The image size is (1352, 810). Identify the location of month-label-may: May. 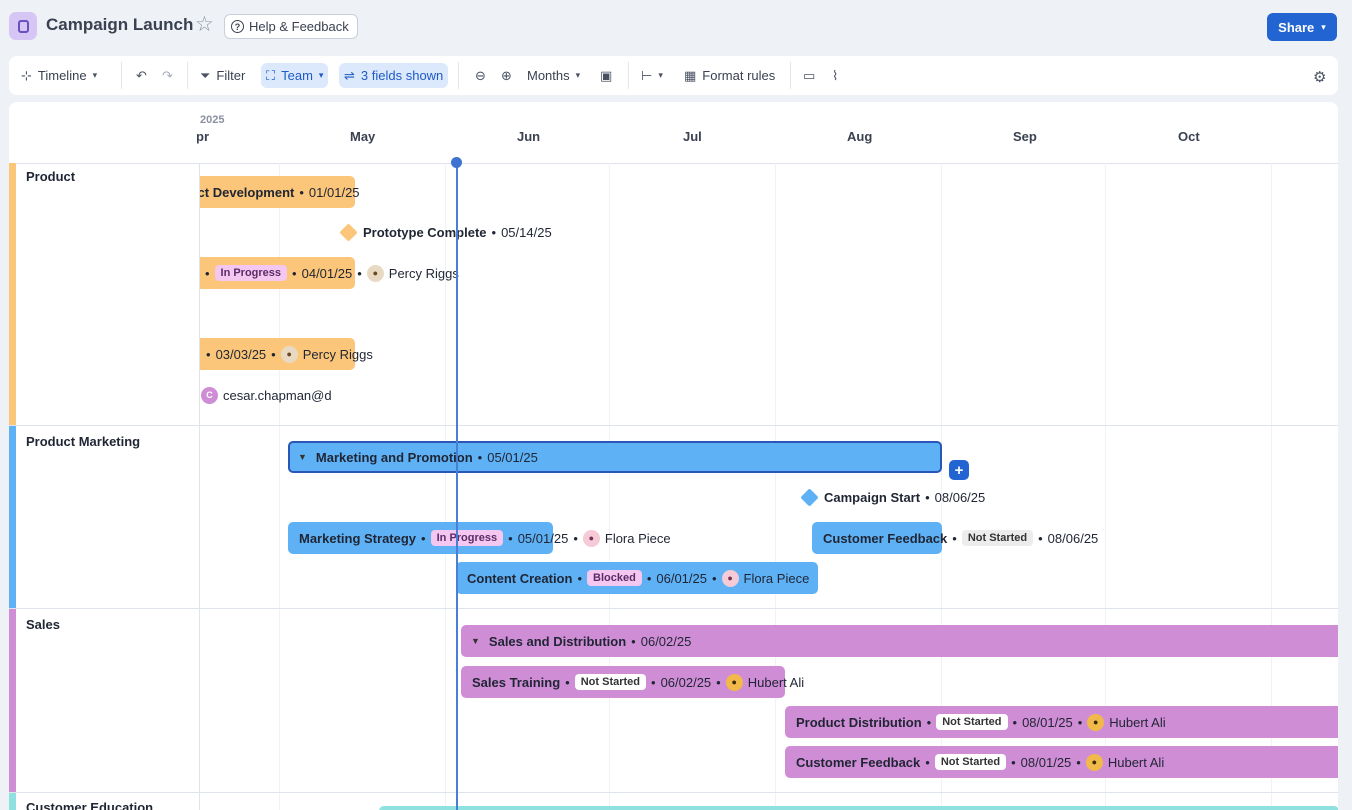
(363, 136).